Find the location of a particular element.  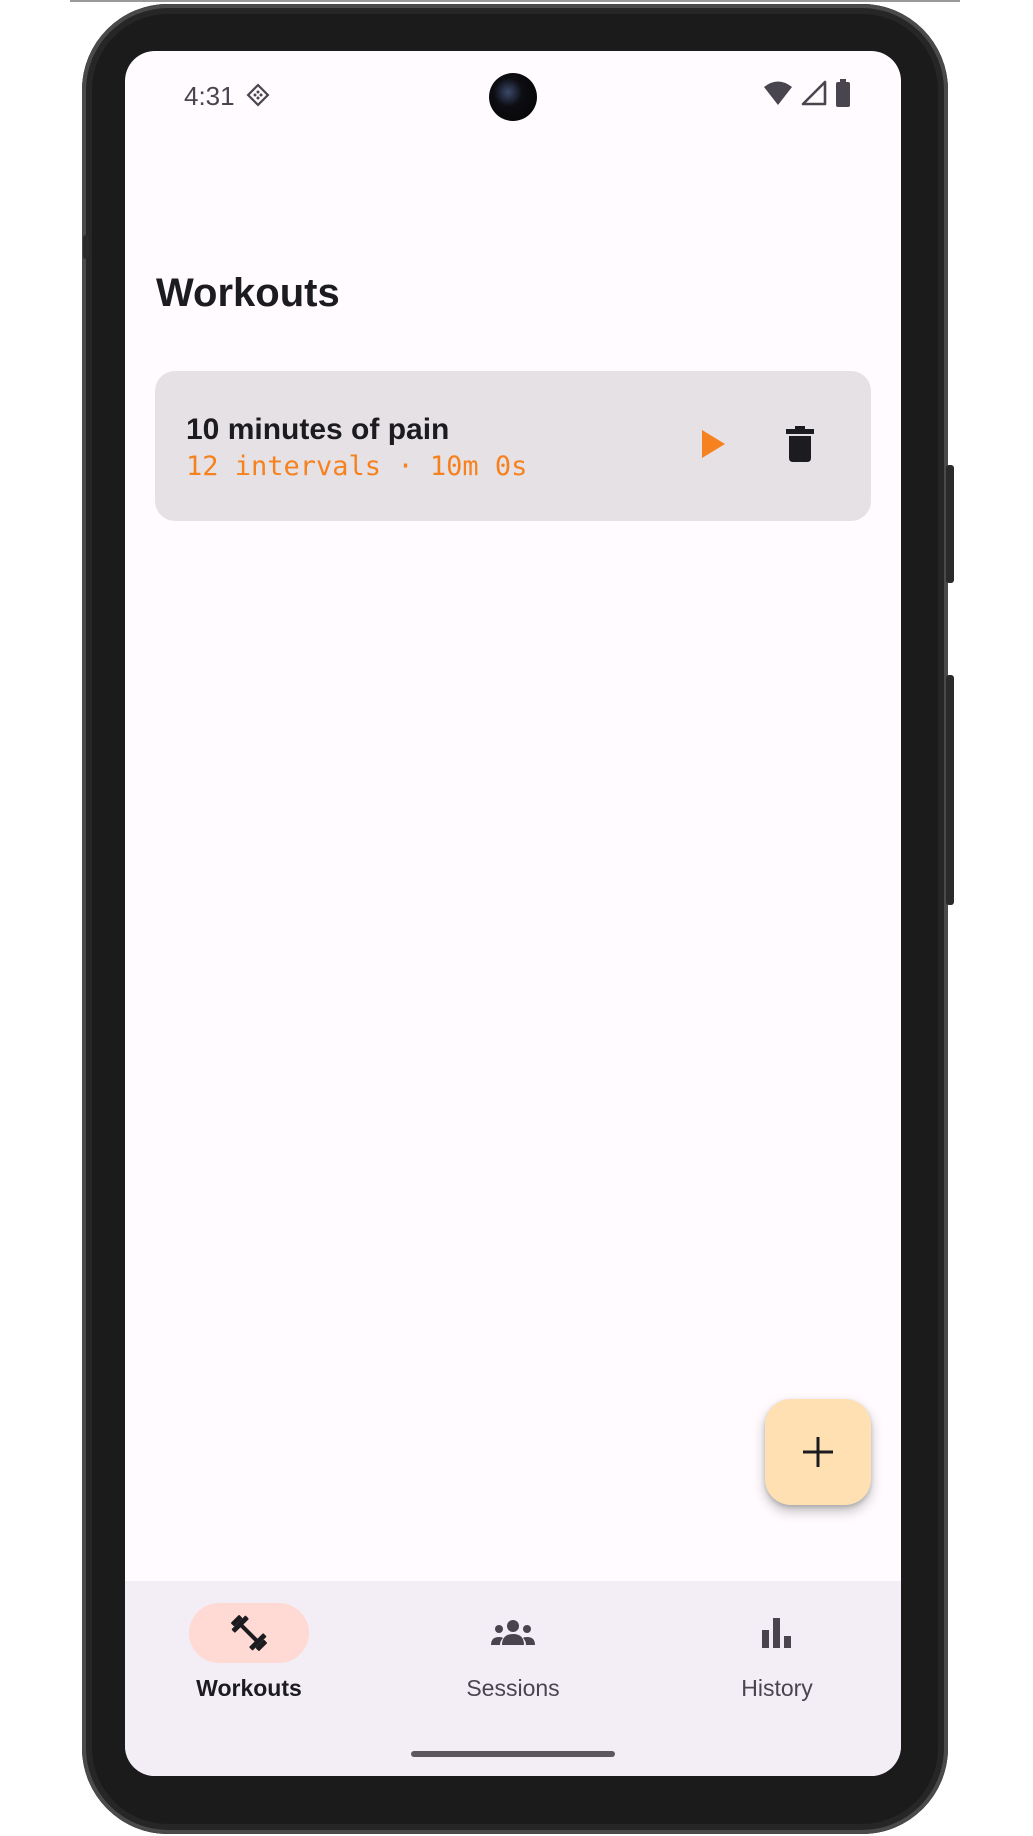

battery-icon is located at coordinates (843, 95).